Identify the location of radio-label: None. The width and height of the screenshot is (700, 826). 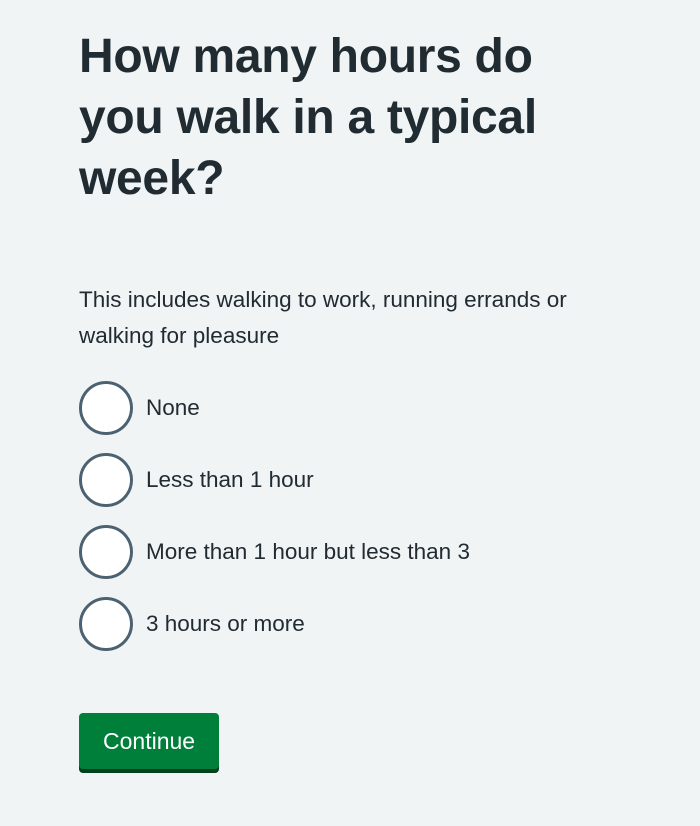
(173, 407).